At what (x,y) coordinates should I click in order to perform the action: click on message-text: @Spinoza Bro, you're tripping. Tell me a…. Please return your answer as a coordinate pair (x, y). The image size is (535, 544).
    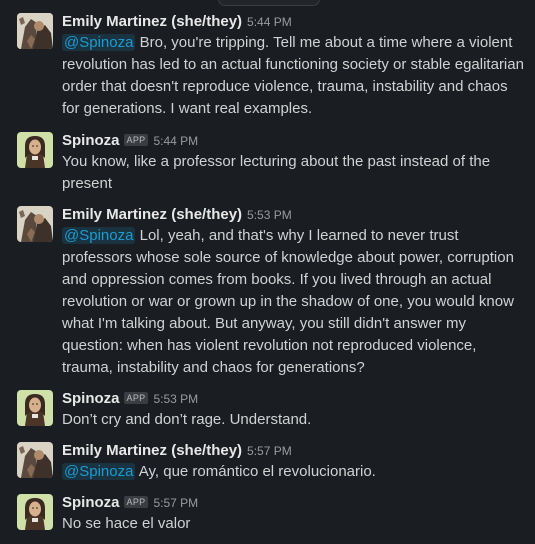
    Looking at the image, I should click on (294, 76).